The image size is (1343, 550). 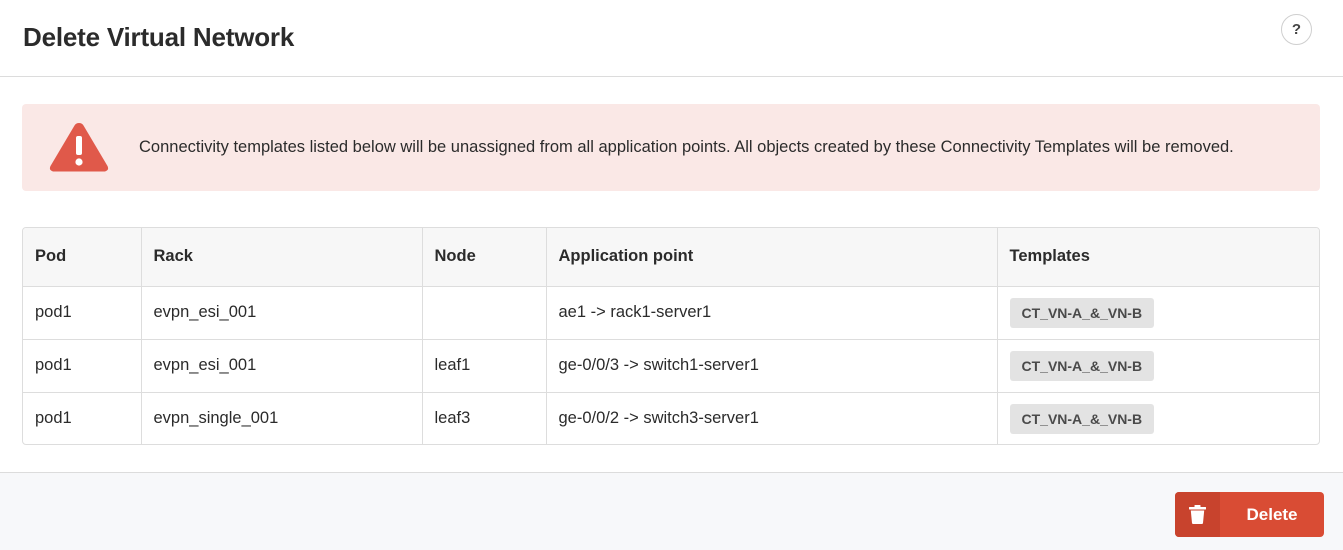 I want to click on cell-rack: evpn_single_001, so click(x=282, y=418).